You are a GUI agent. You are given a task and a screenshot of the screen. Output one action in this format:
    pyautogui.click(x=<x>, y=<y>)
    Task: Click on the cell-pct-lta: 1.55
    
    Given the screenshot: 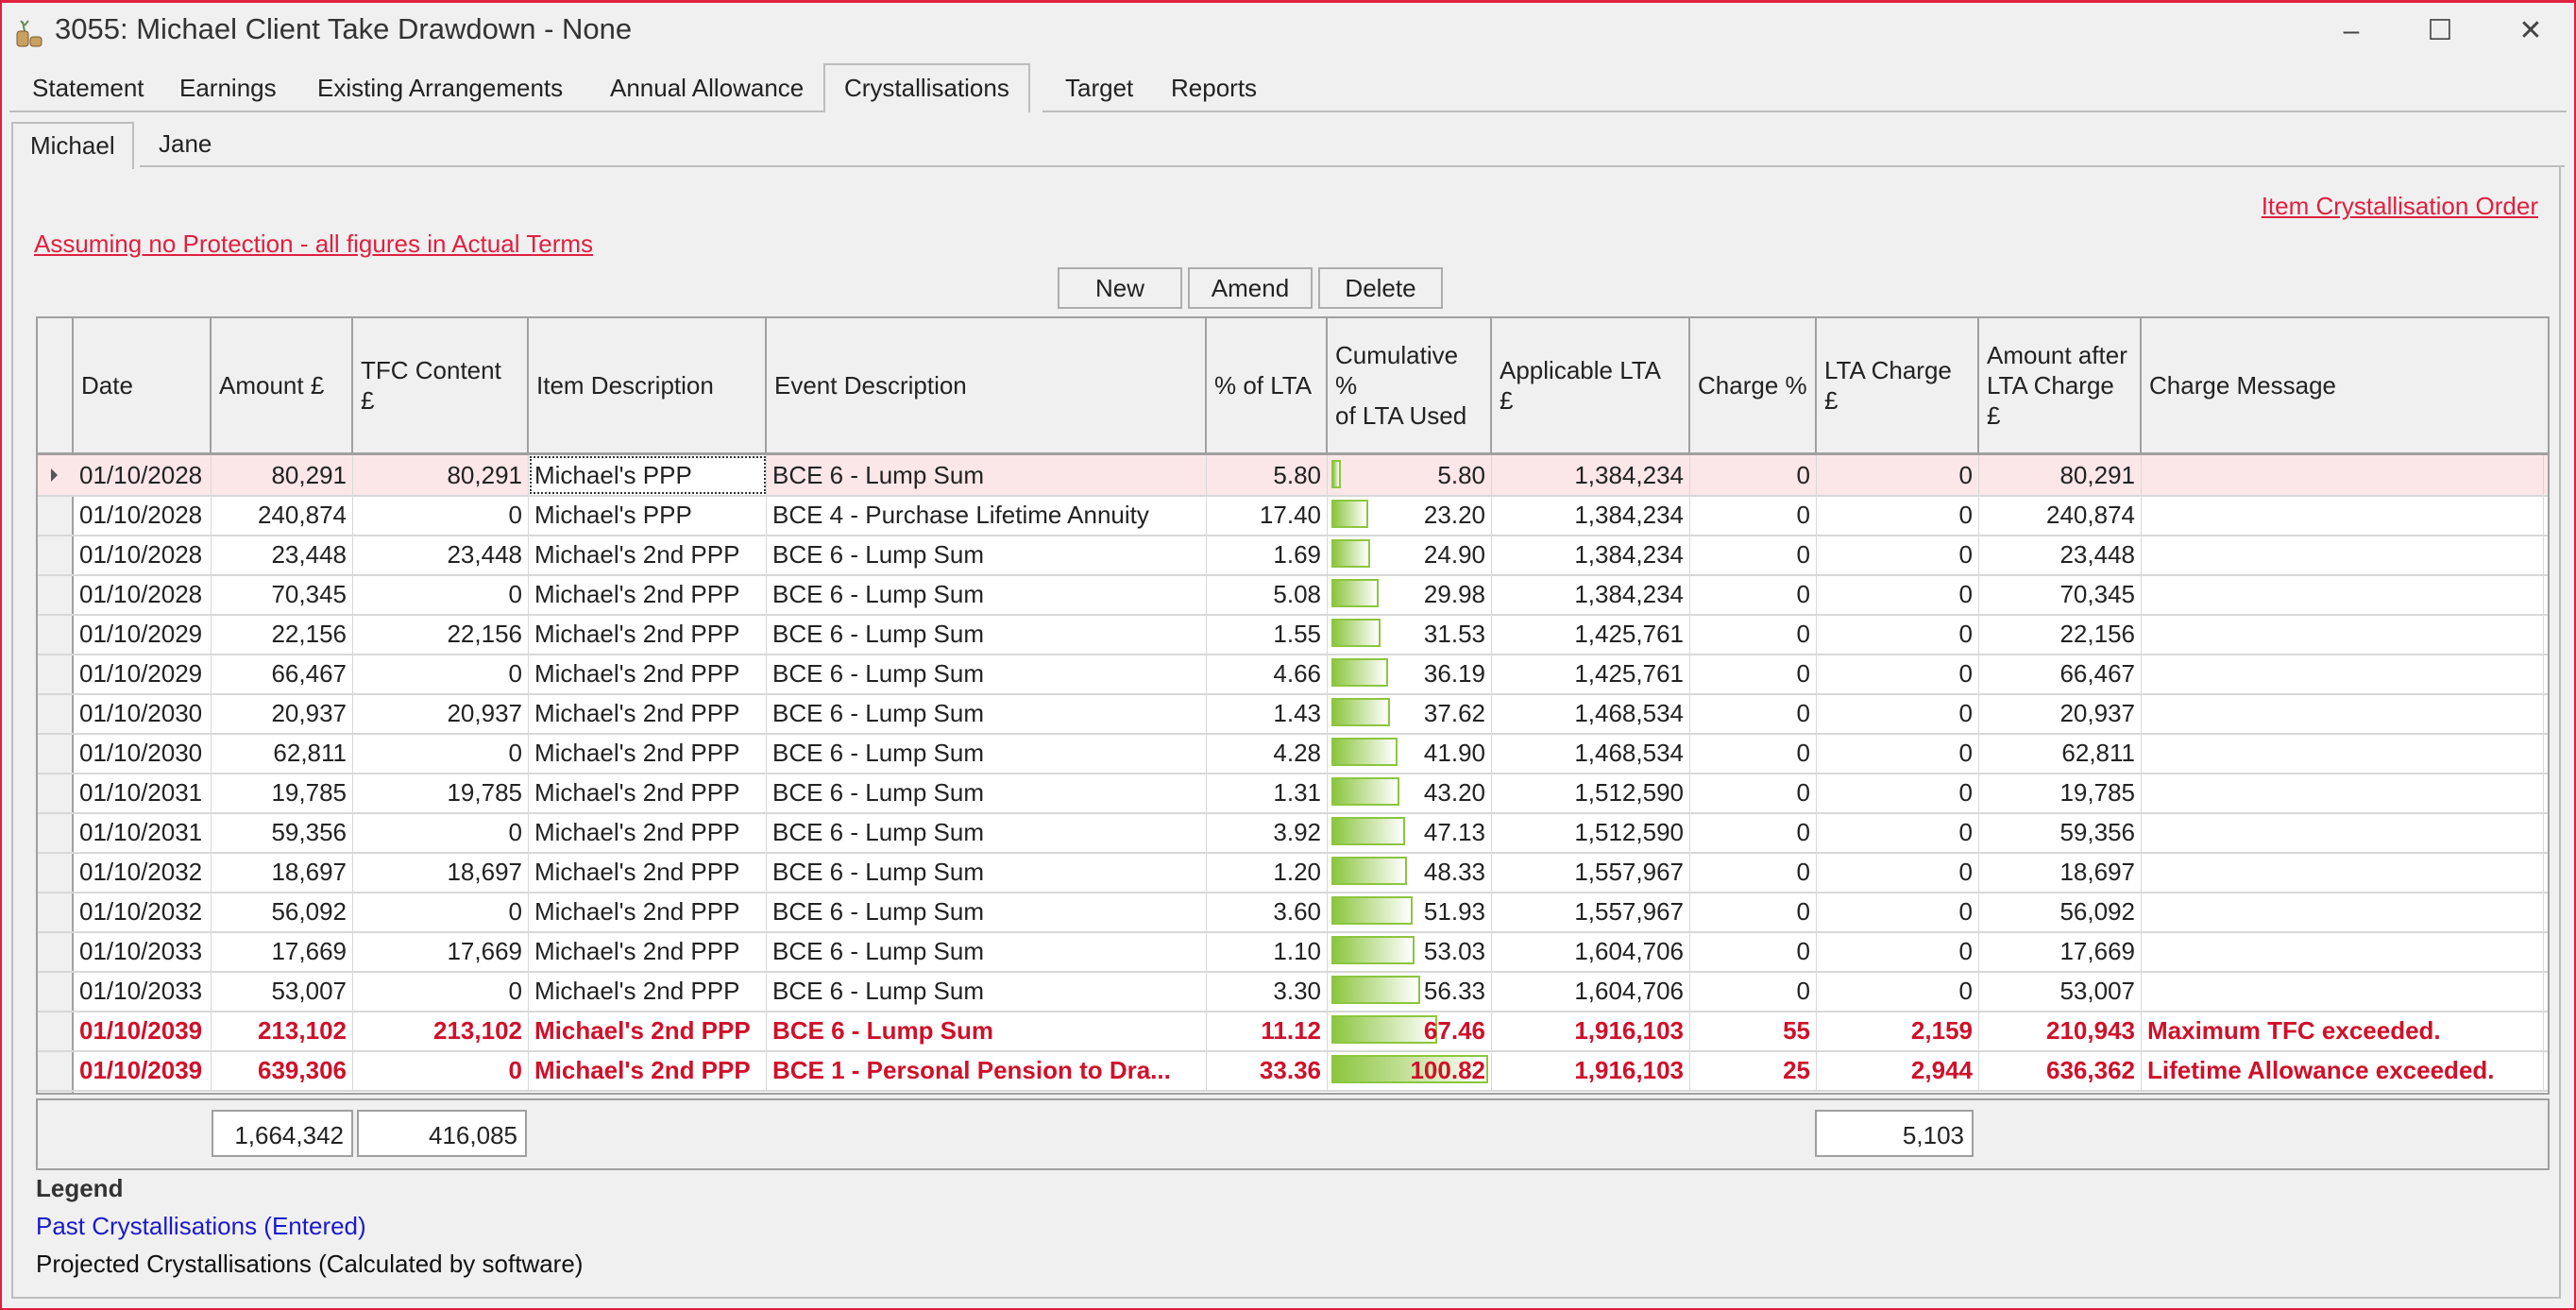 What is the action you would take?
    pyautogui.click(x=1267, y=634)
    